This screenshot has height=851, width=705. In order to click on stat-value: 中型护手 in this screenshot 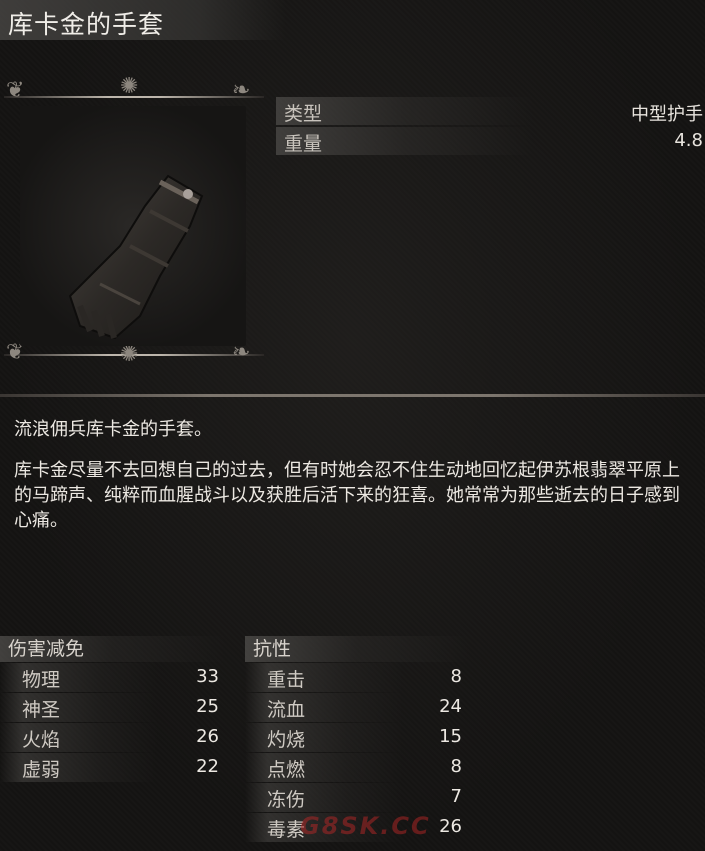, I will do `click(667, 114)`.